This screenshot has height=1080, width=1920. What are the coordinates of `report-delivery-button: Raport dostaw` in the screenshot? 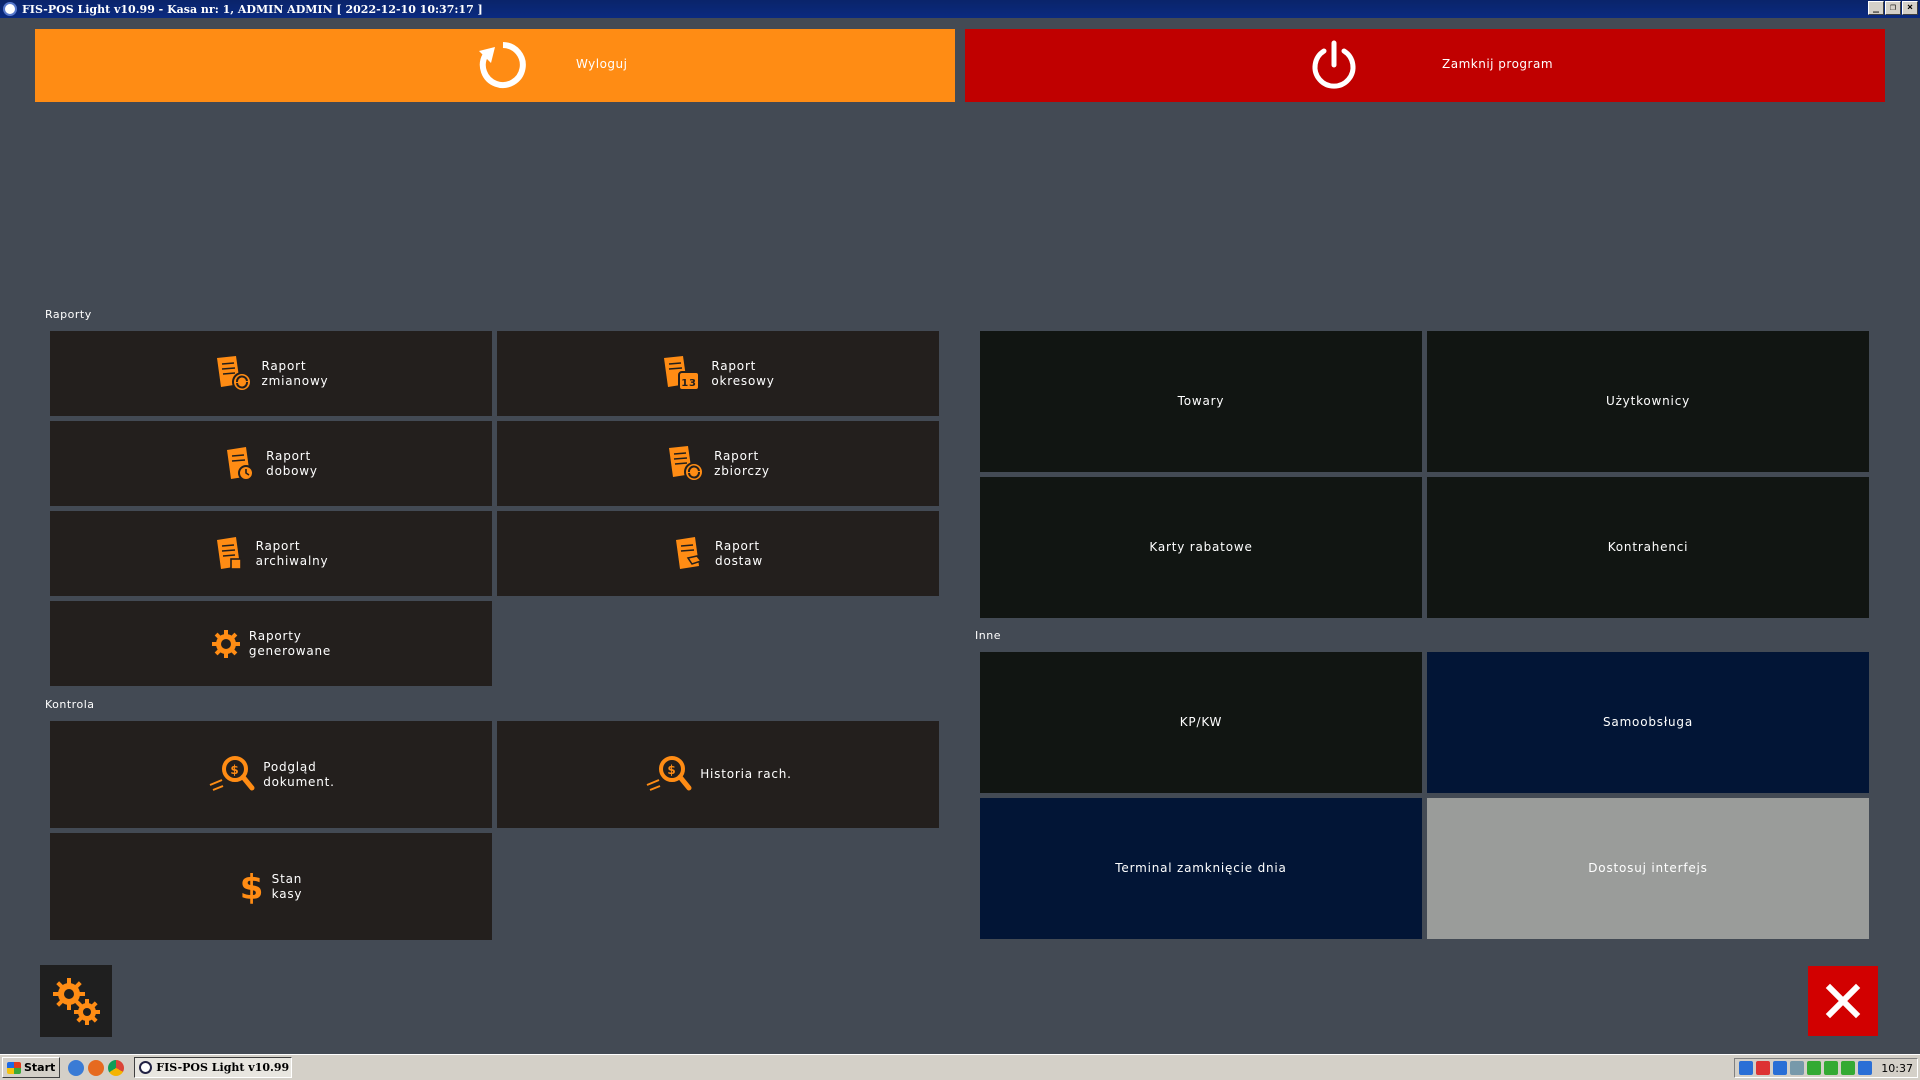 It's located at (718, 553).